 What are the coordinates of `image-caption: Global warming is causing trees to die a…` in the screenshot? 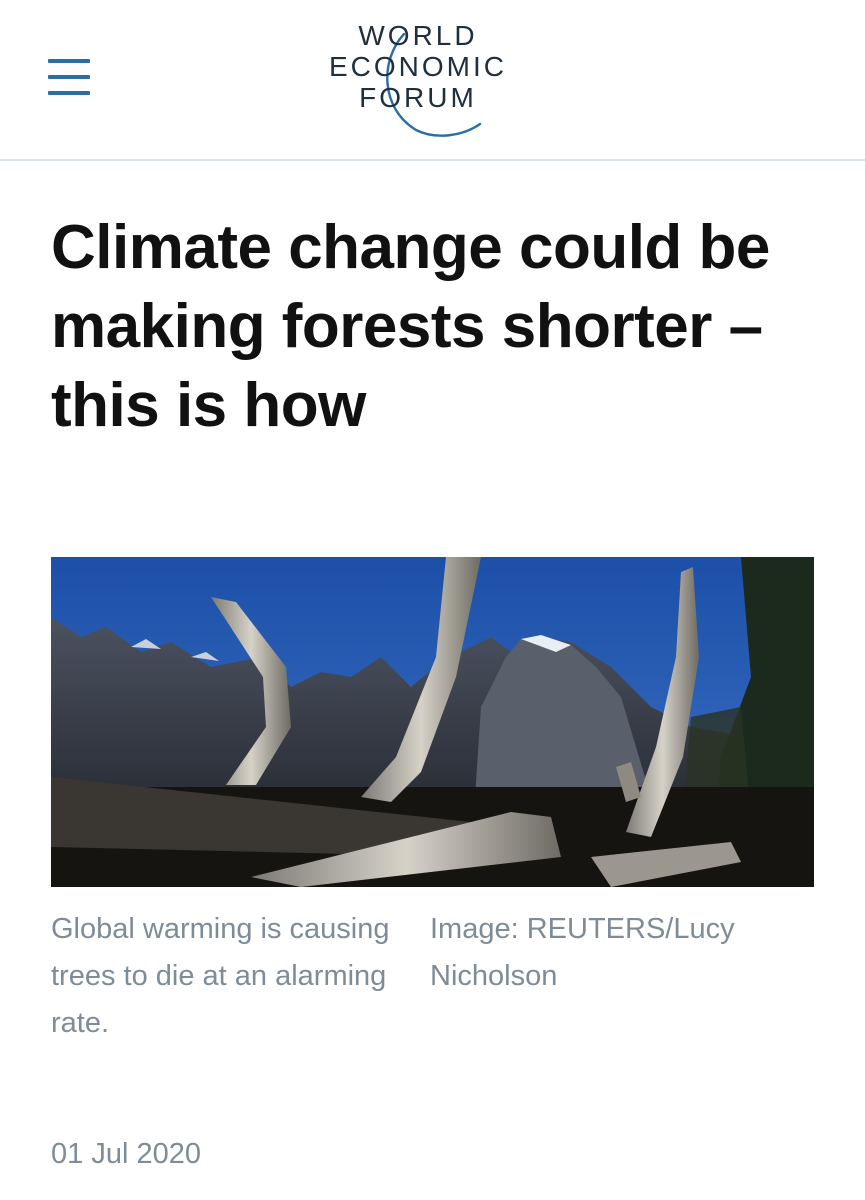 It's located at (220, 976).